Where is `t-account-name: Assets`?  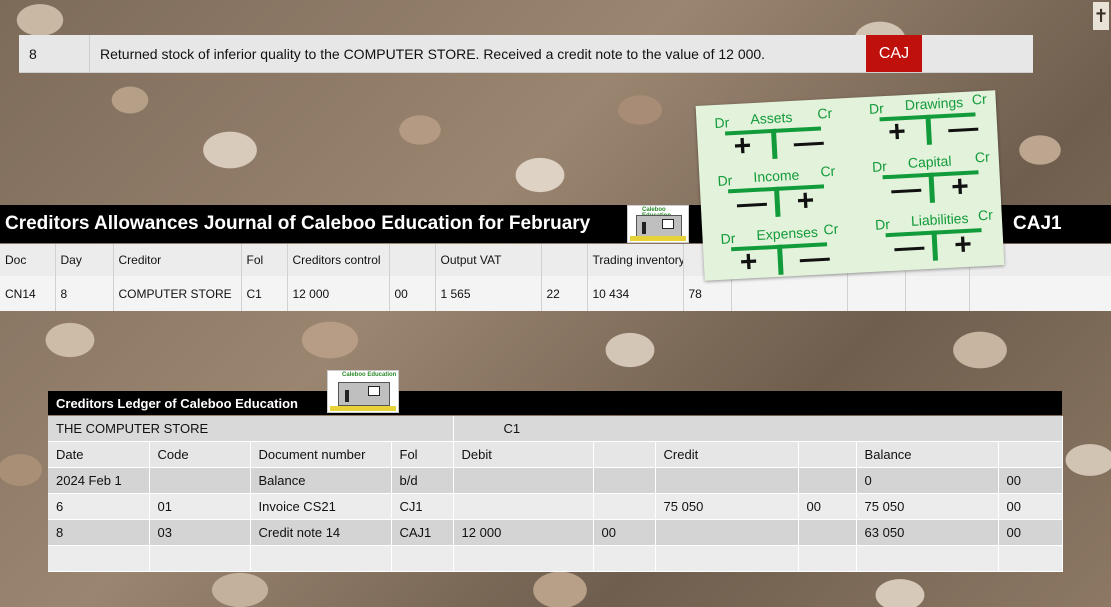 t-account-name: Assets is located at coordinates (771, 118).